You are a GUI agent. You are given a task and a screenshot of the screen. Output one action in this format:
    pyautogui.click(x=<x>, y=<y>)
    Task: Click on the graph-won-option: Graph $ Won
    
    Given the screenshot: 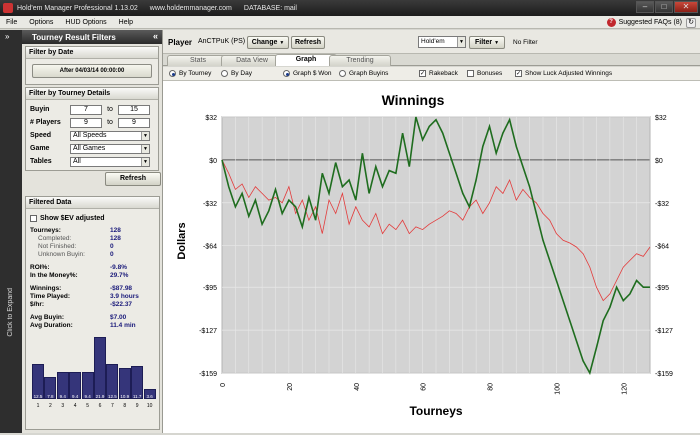 What is the action you would take?
    pyautogui.click(x=307, y=73)
    